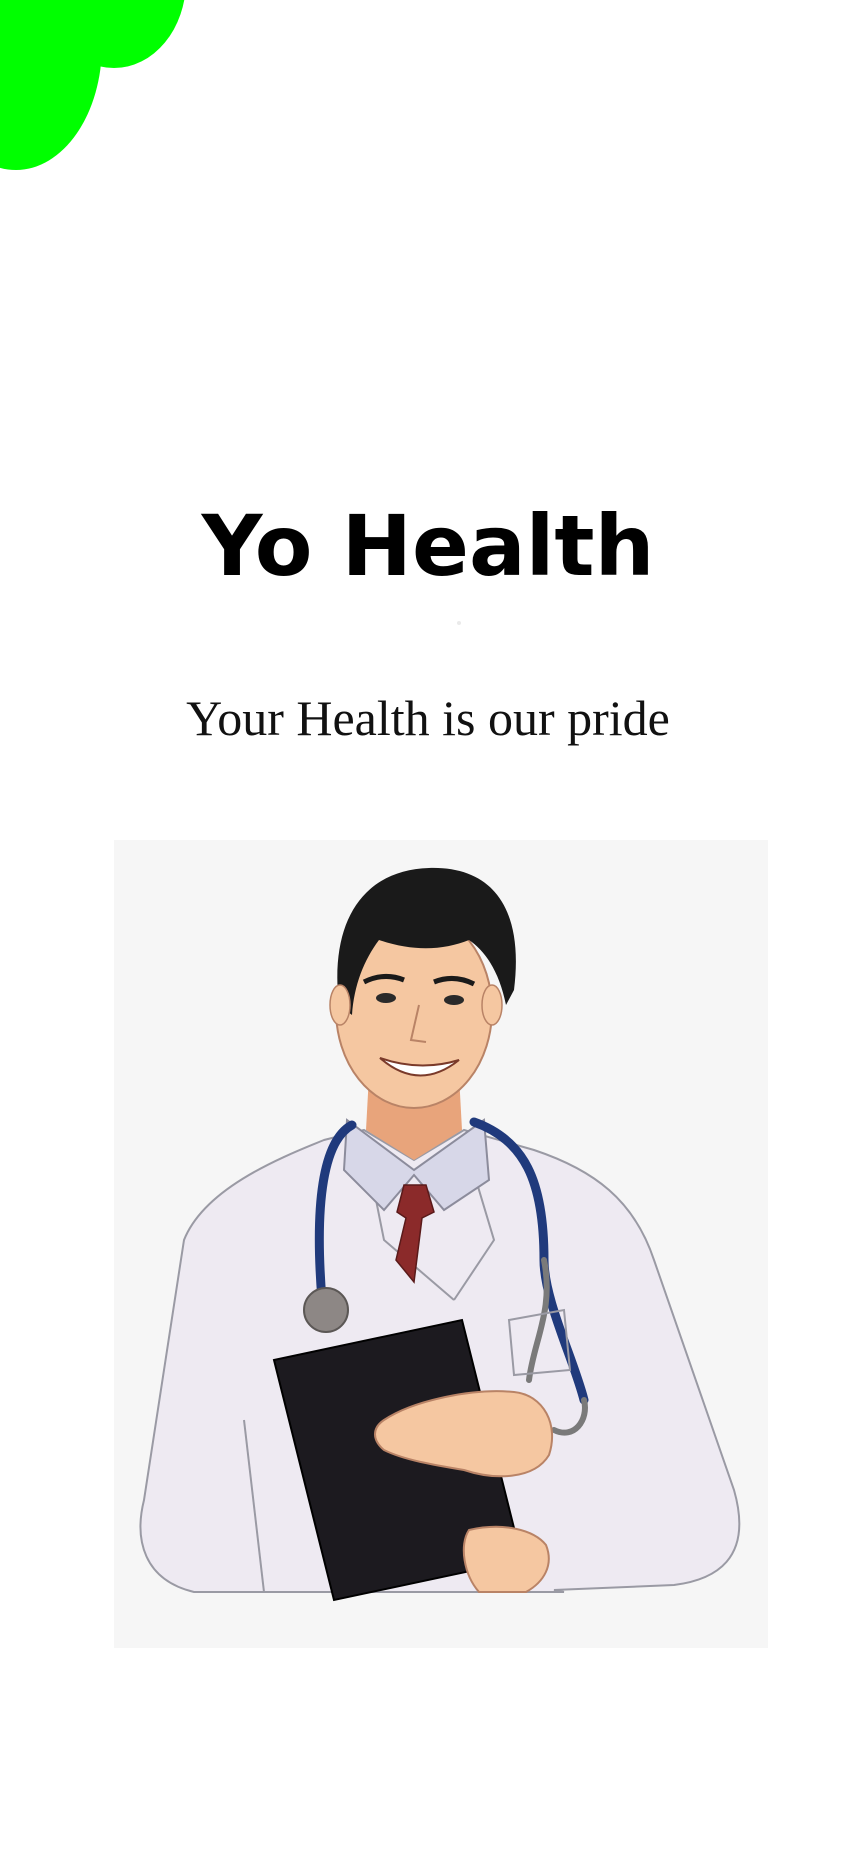  What do you see at coordinates (428, 546) in the screenshot?
I see `app-title: Yo Health` at bounding box center [428, 546].